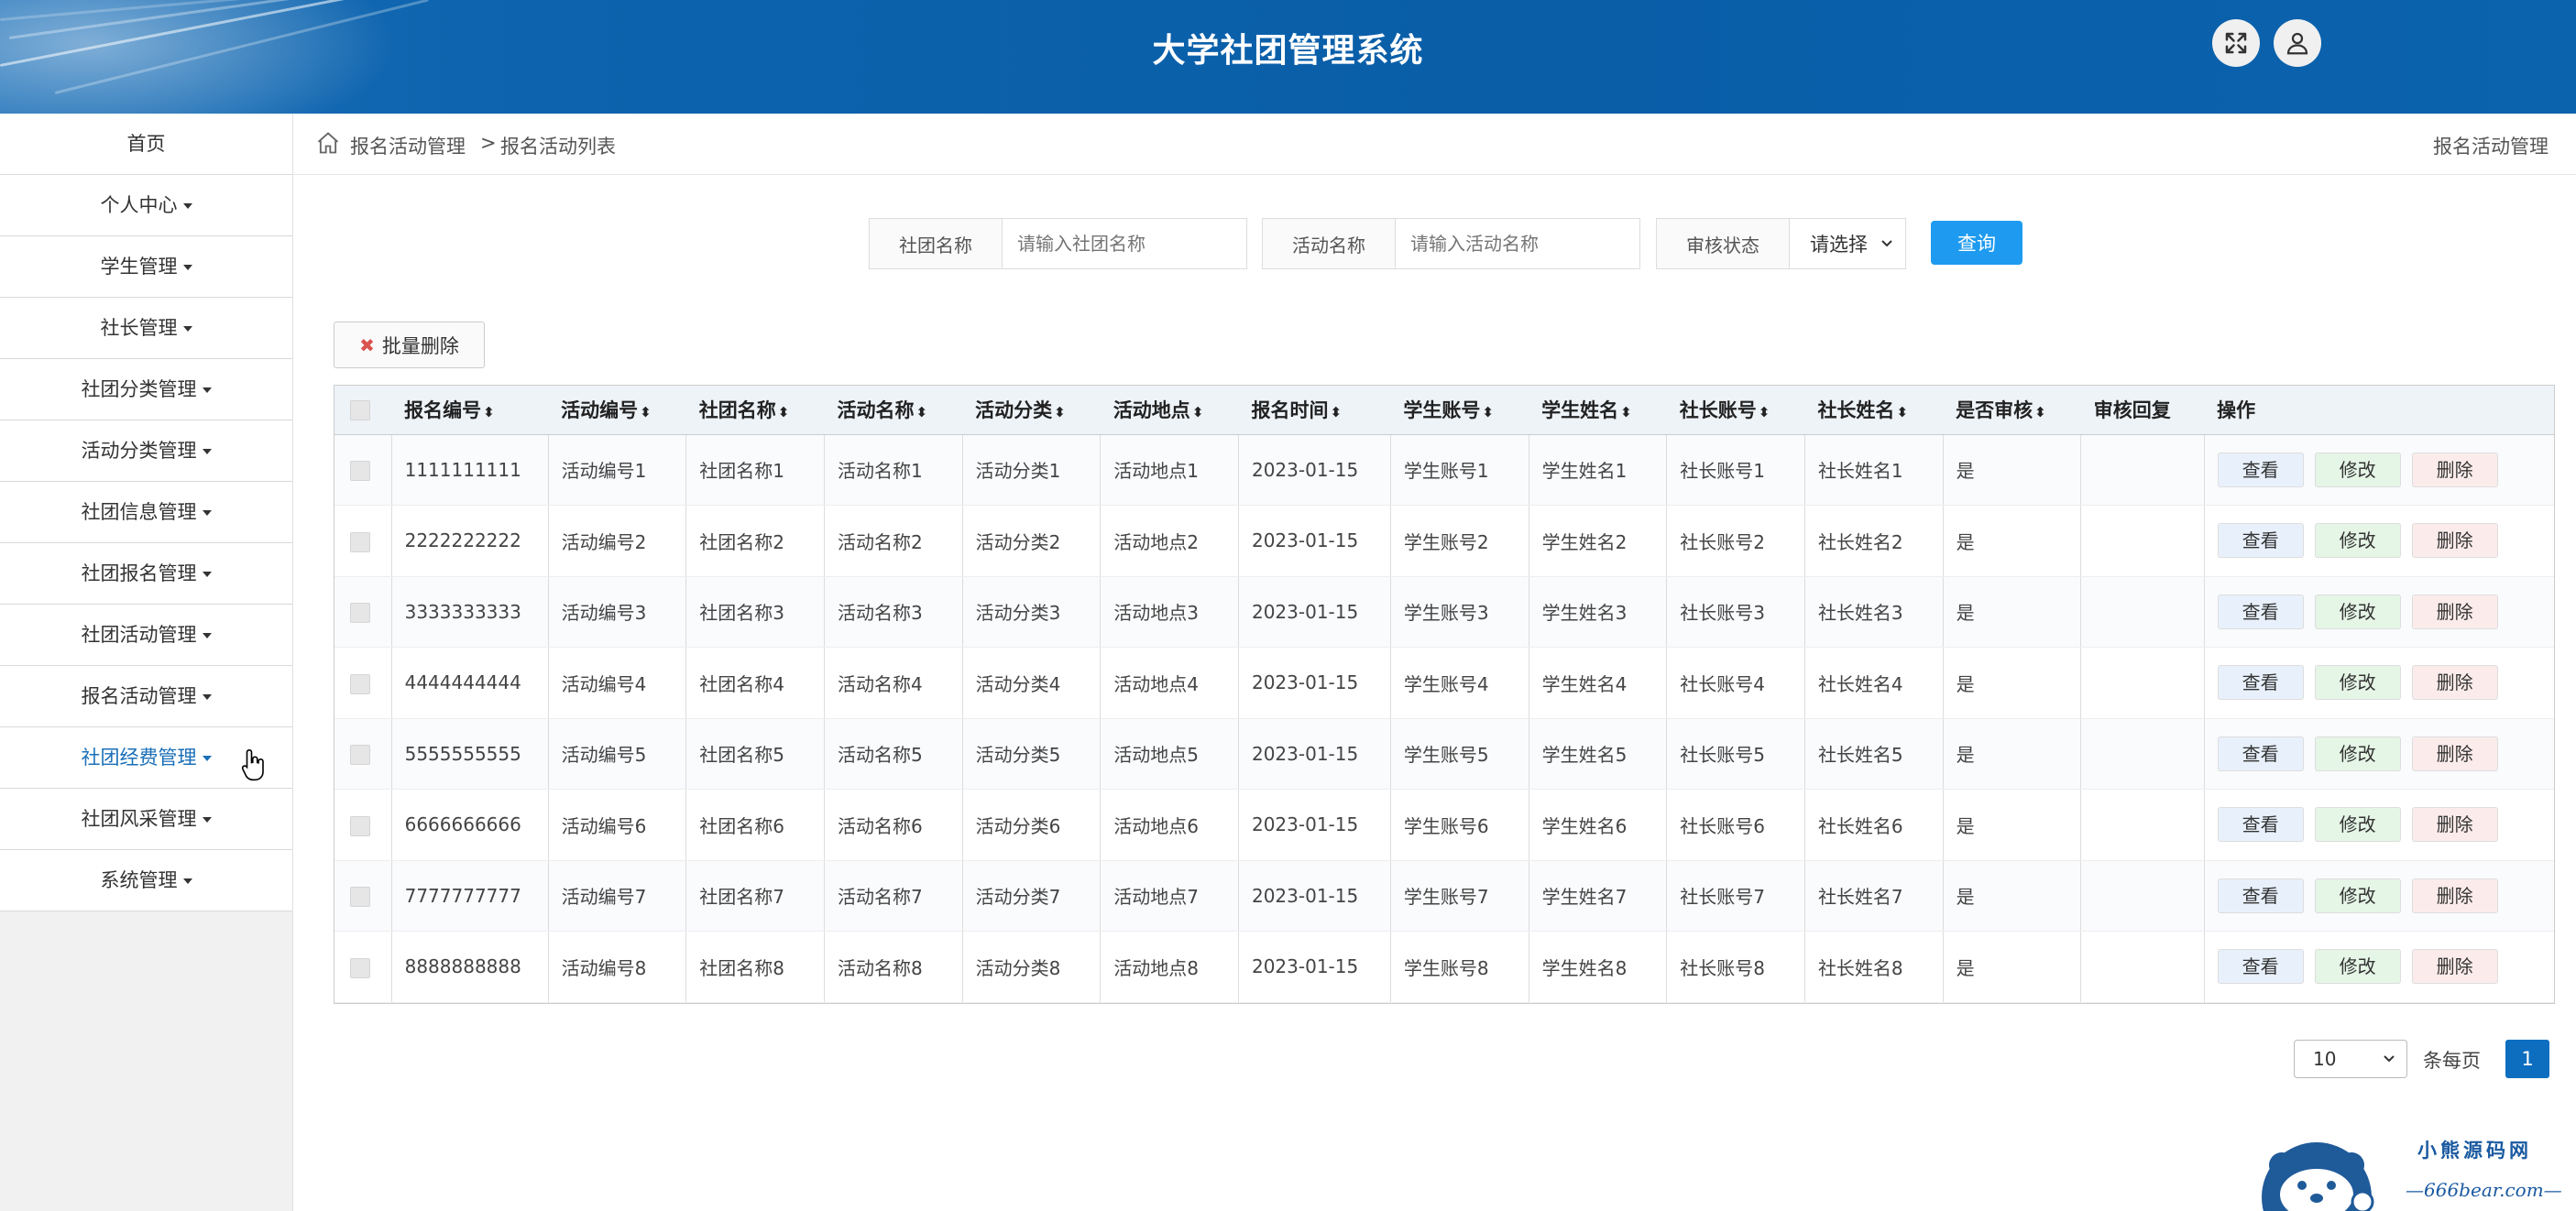  I want to click on sidebar-item-activity-categories: 活动分类管理, so click(146, 451).